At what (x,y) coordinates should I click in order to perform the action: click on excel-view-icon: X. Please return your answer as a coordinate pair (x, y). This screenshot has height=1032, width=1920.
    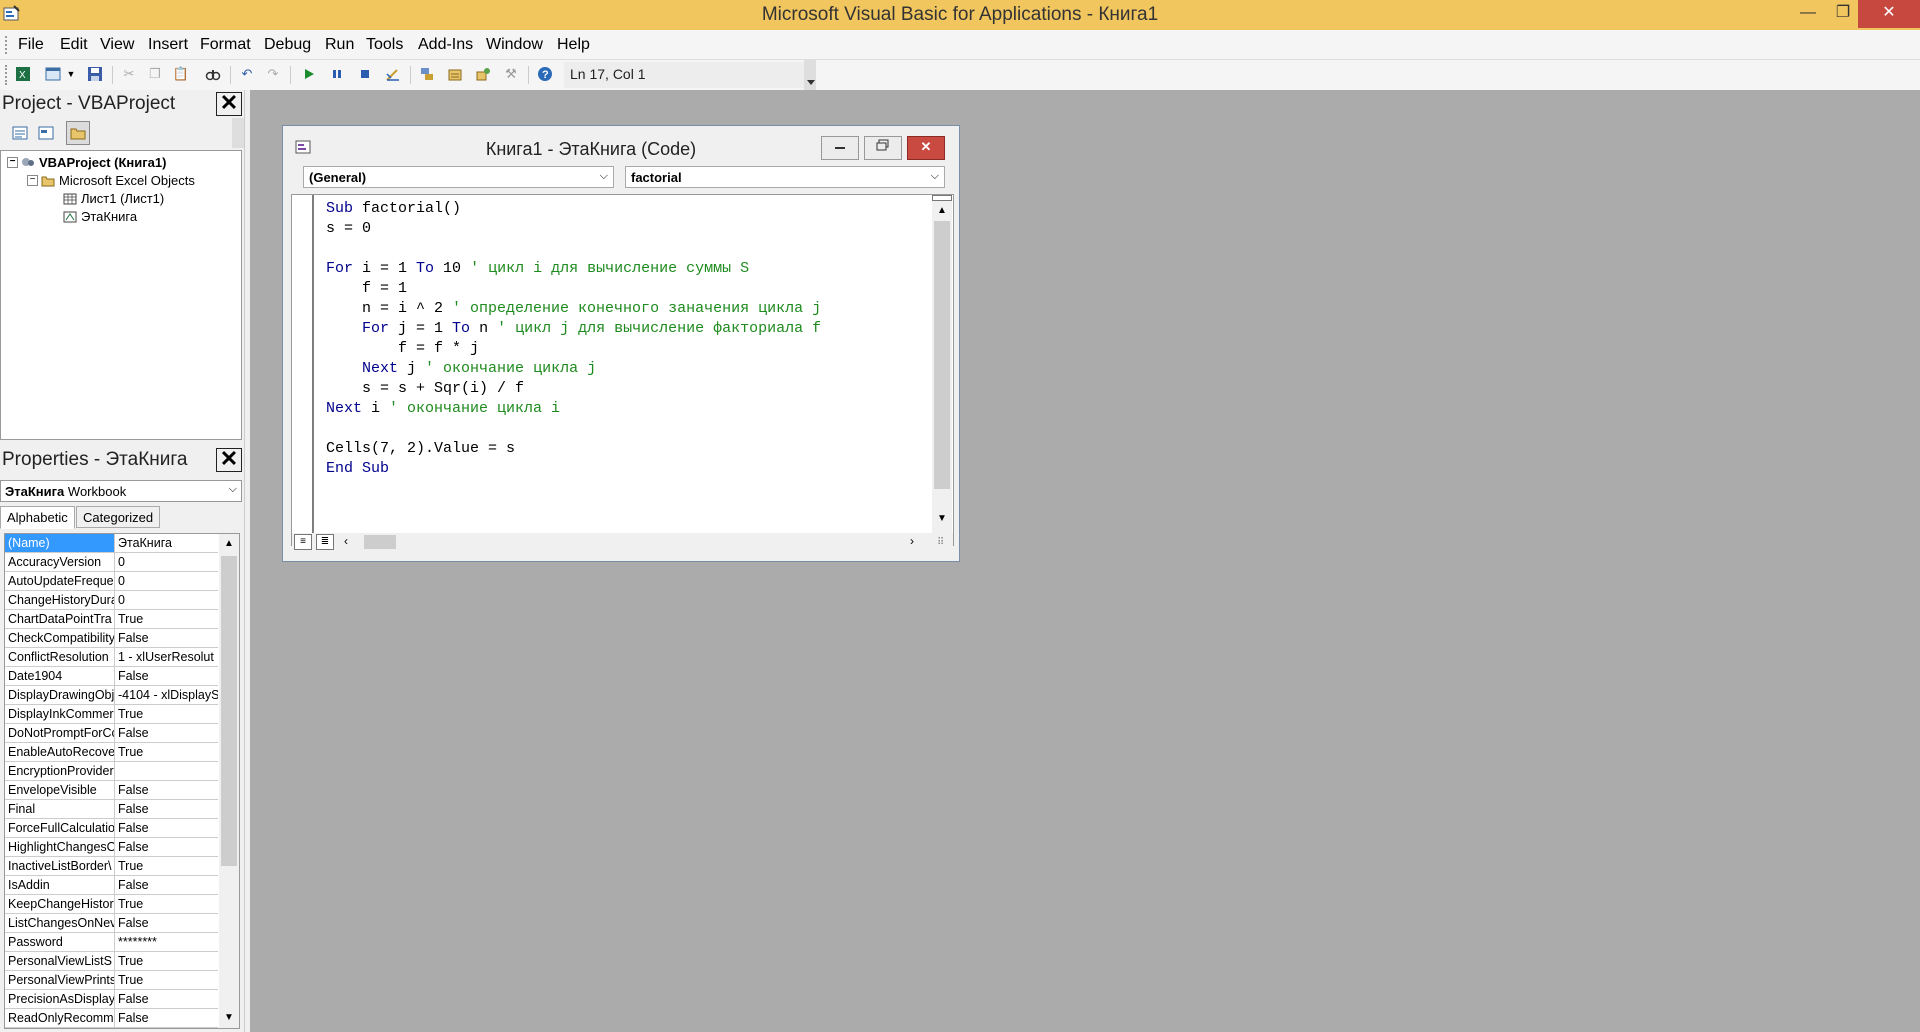
    Looking at the image, I should click on (23, 74).